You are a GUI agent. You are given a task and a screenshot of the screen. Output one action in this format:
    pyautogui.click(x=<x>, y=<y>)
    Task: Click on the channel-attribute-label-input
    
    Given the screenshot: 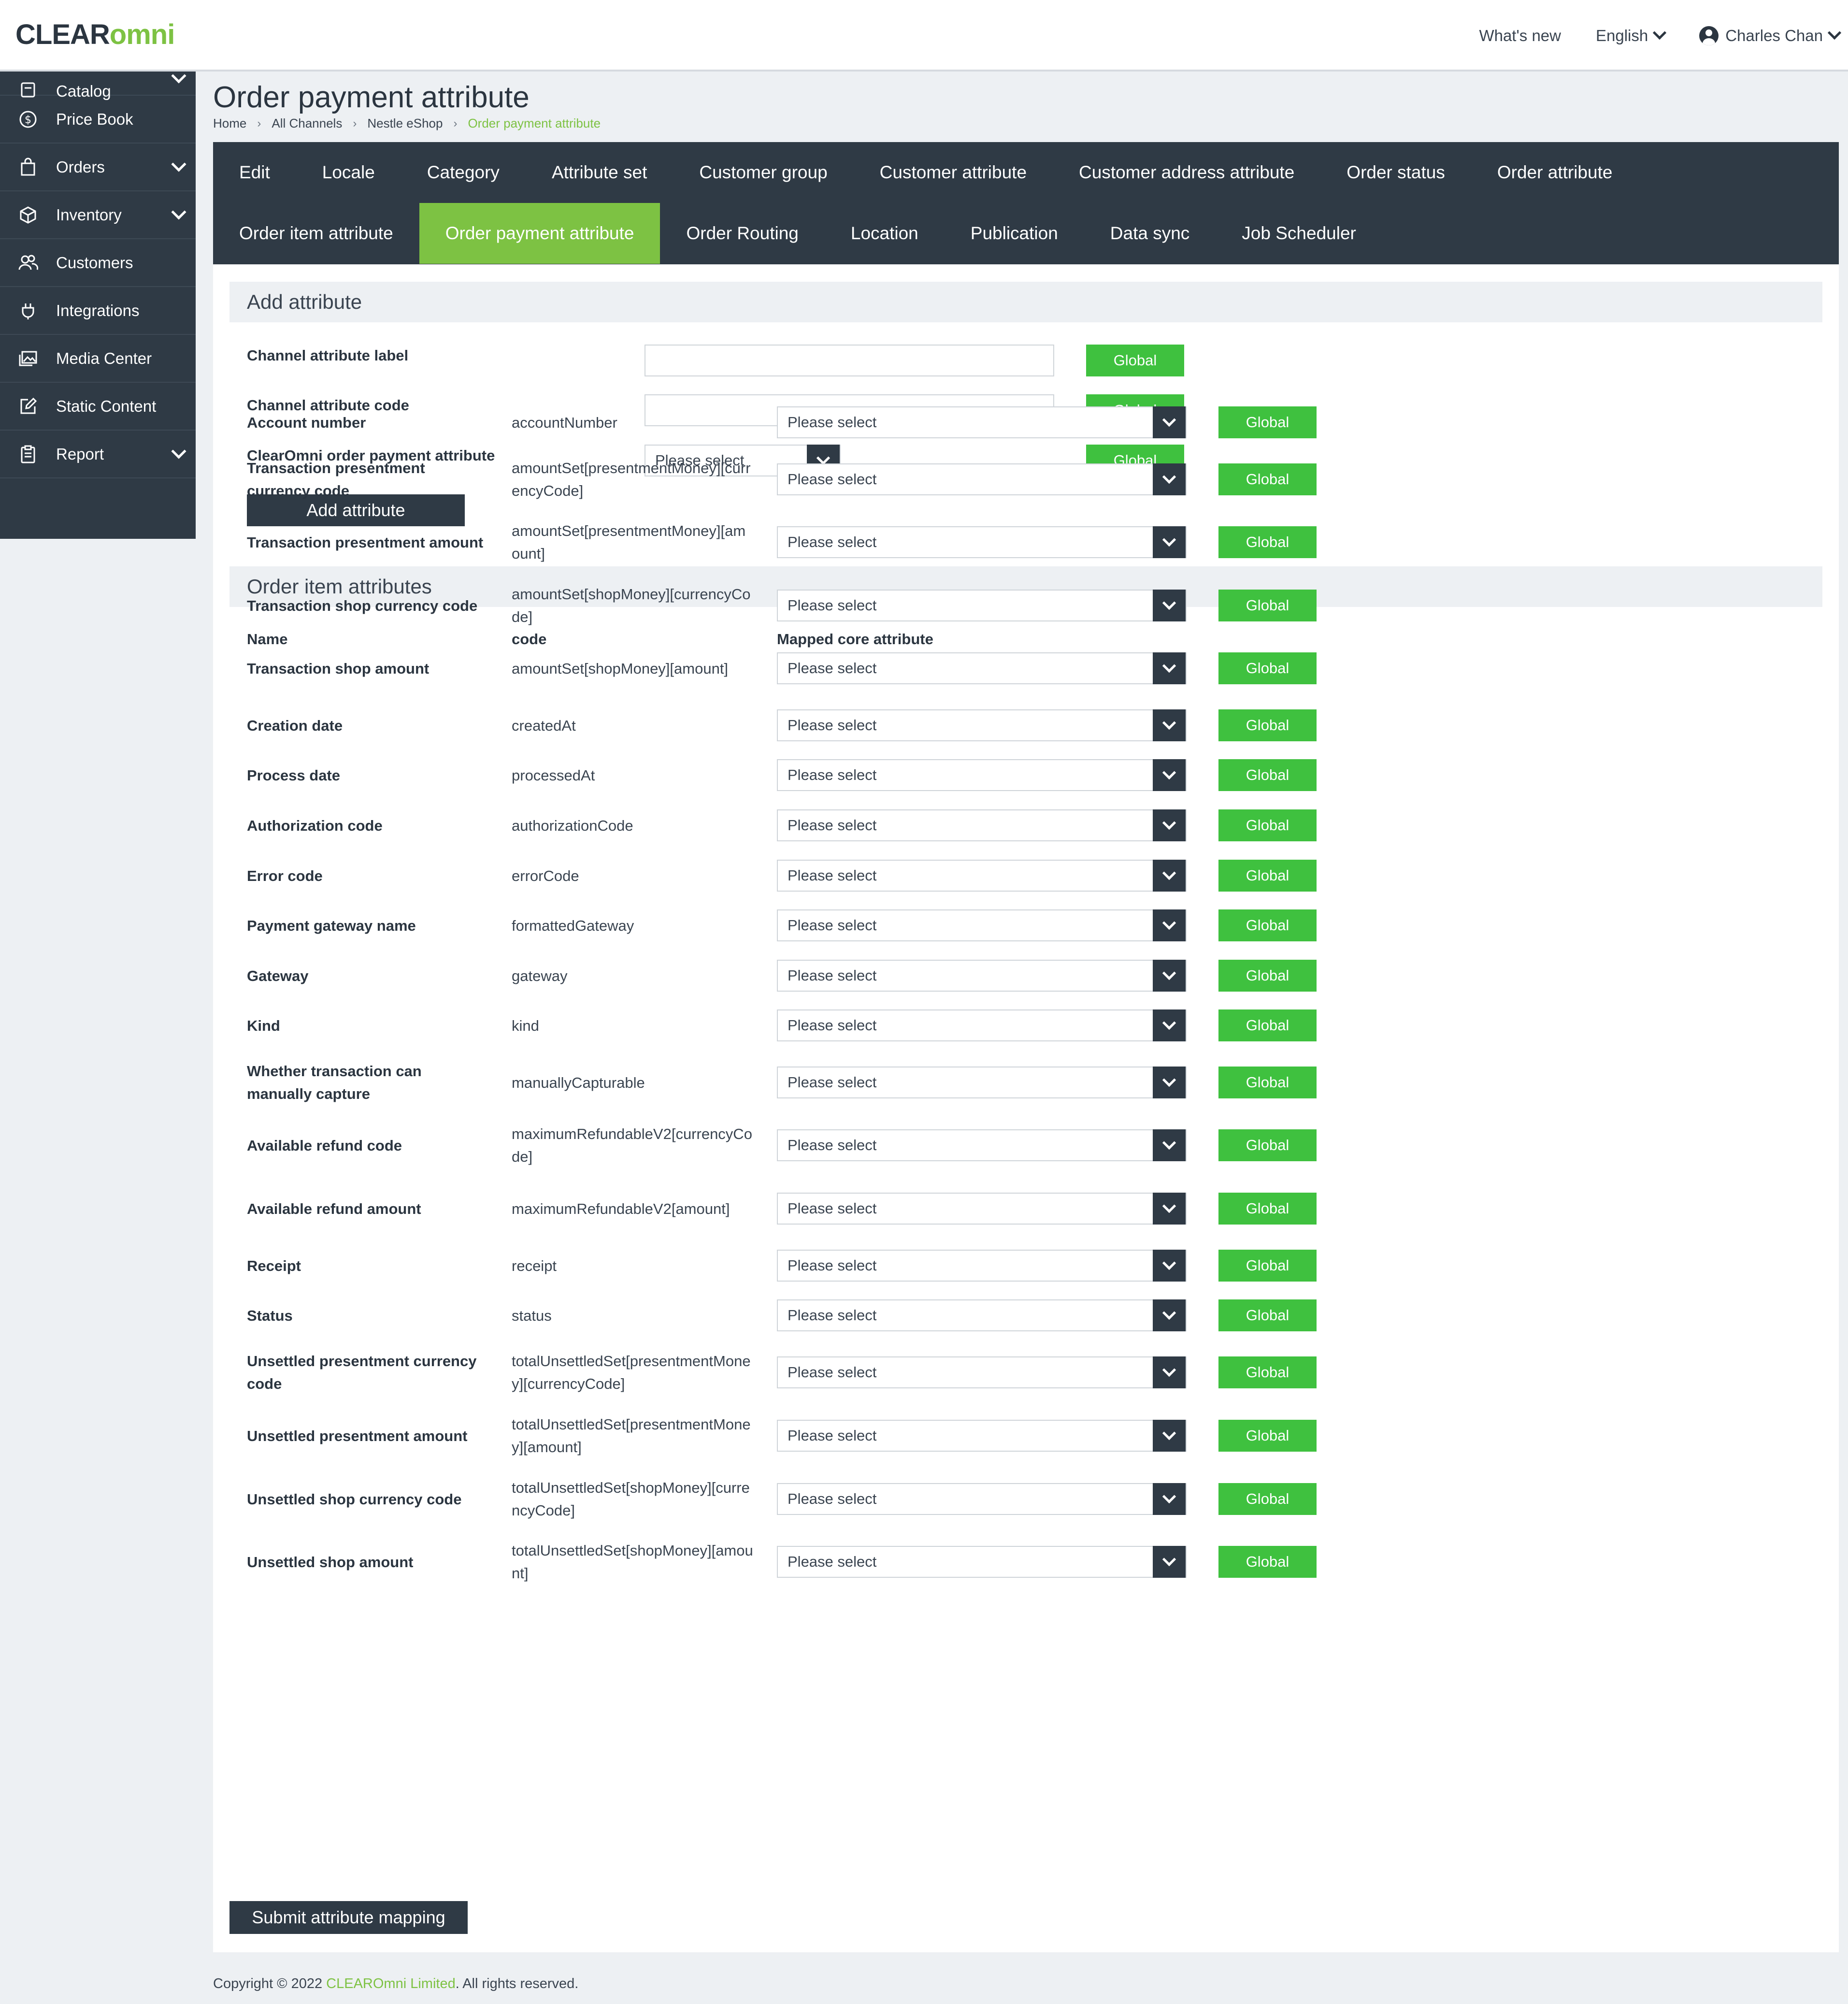 What is the action you would take?
    pyautogui.click(x=849, y=360)
    